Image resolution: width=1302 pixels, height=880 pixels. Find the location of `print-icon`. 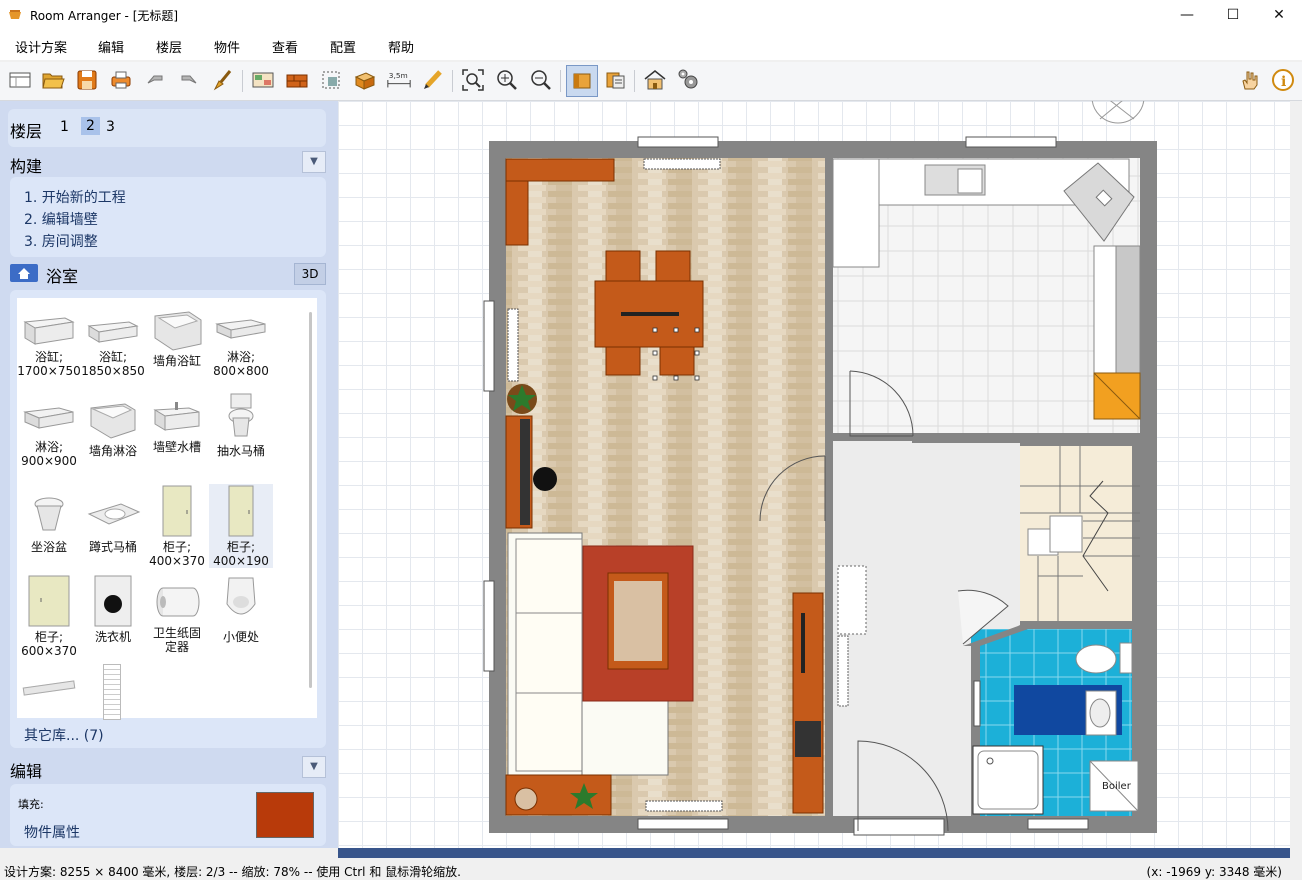

print-icon is located at coordinates (121, 80).